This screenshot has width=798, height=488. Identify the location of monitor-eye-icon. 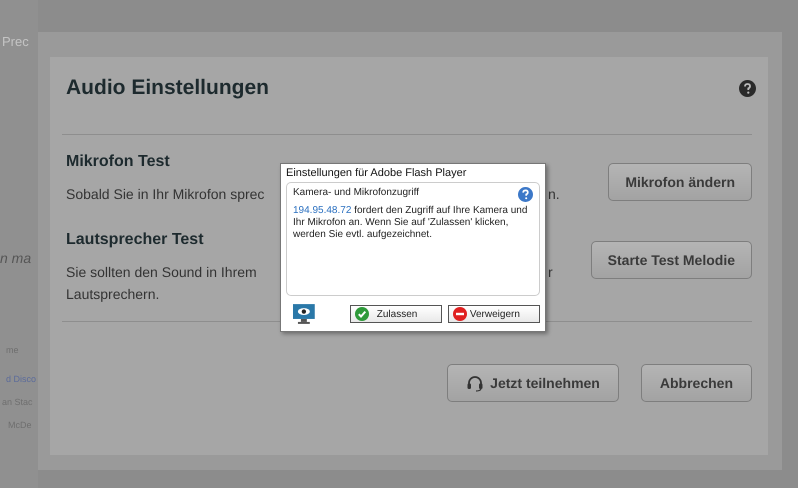
(304, 314).